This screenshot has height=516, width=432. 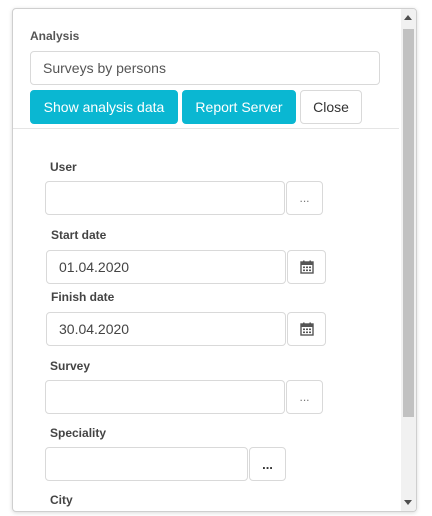 I want to click on analysis-select: Surveys by persons, so click(x=205, y=68).